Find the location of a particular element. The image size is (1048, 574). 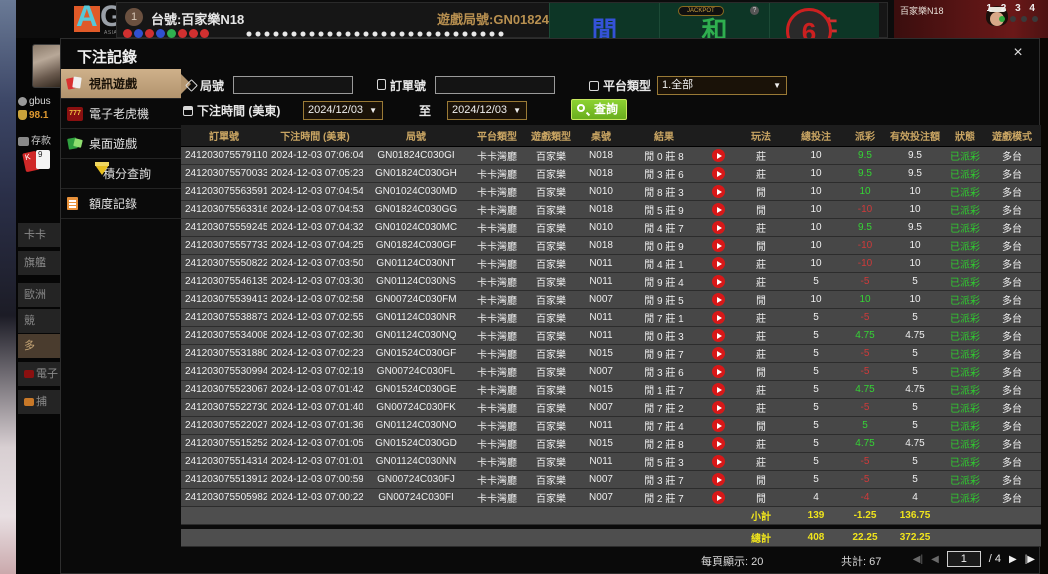

cell-round: GN01124C030NN is located at coordinates (416, 461).